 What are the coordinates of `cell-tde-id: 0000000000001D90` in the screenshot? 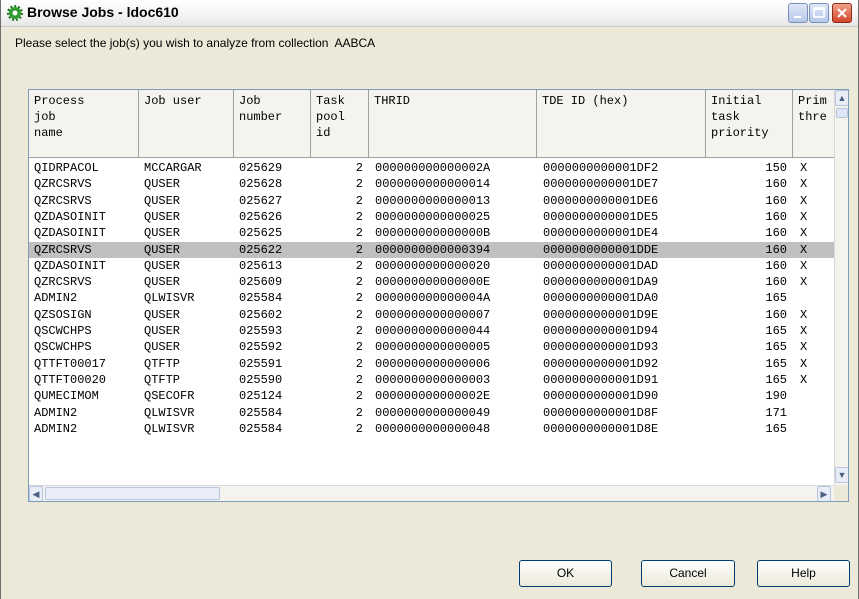 It's located at (601, 396).